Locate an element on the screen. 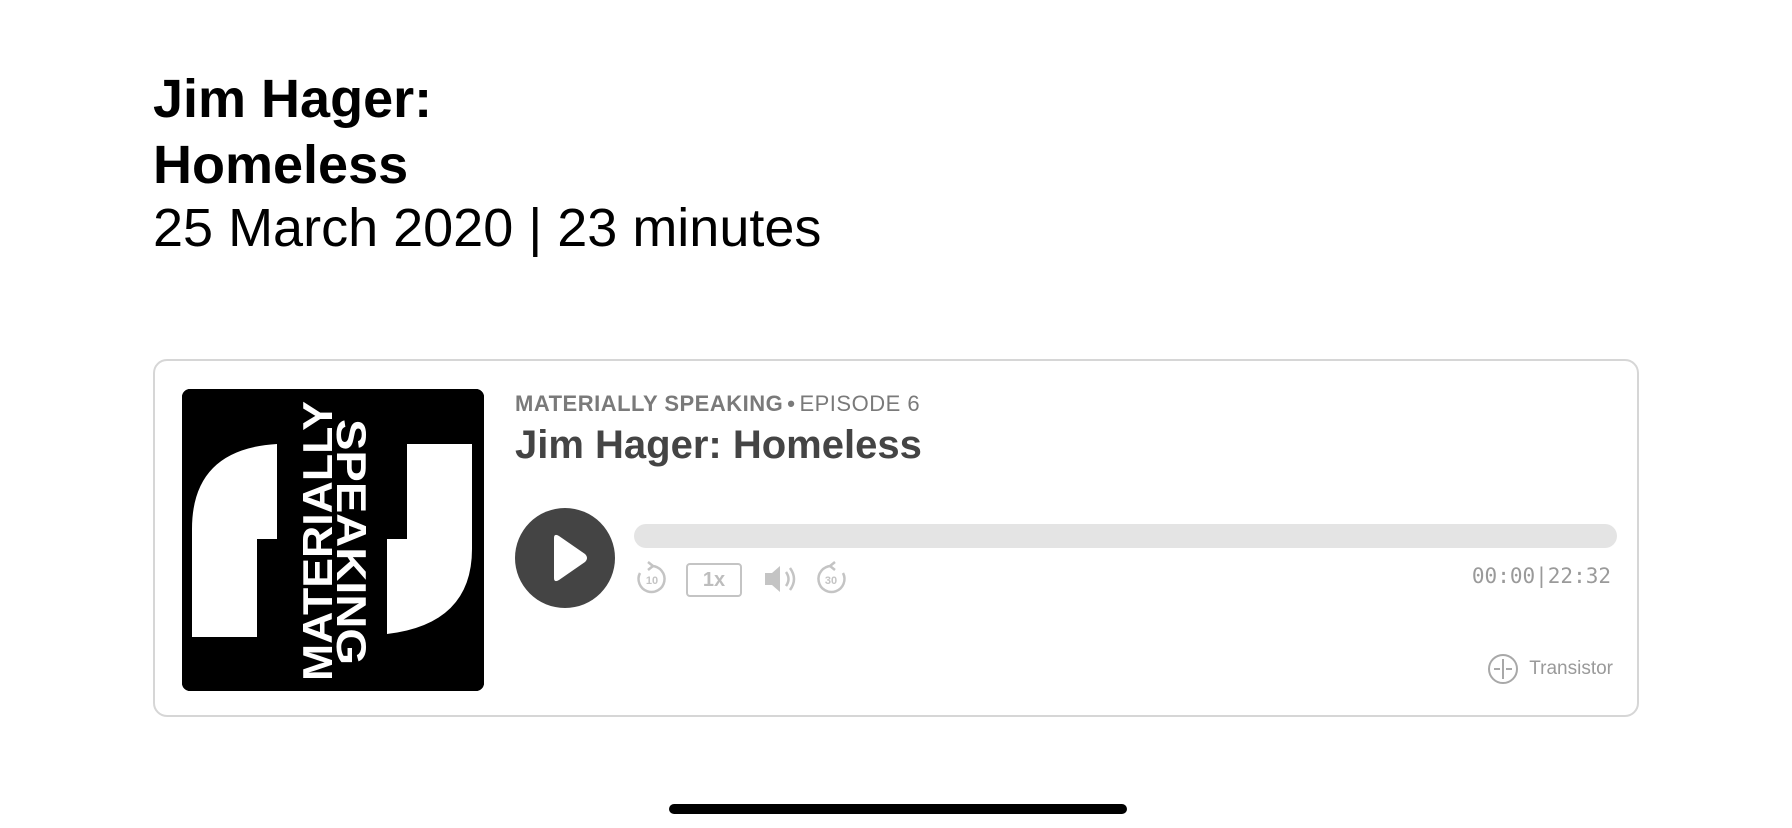 This screenshot has height=828, width=1792. time-total: 22:32 is located at coordinates (1579, 576).